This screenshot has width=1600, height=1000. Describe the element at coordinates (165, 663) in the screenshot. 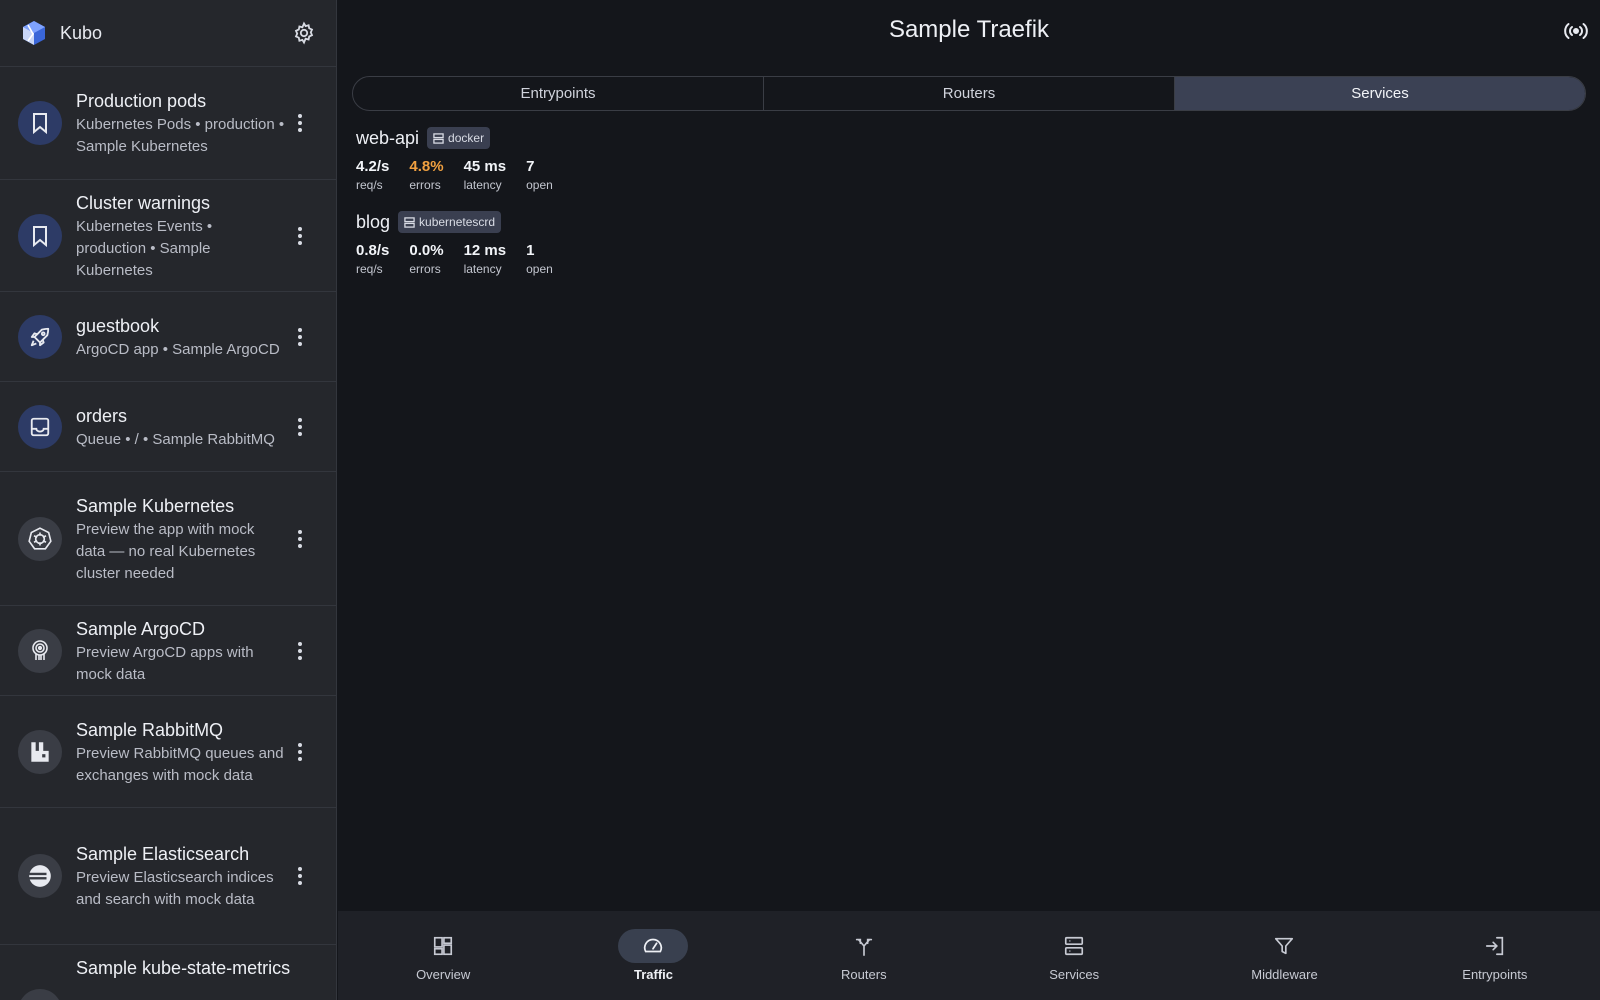

I see `sidebar-item-subtitle: Preview ArgoCD apps with mock data` at that location.